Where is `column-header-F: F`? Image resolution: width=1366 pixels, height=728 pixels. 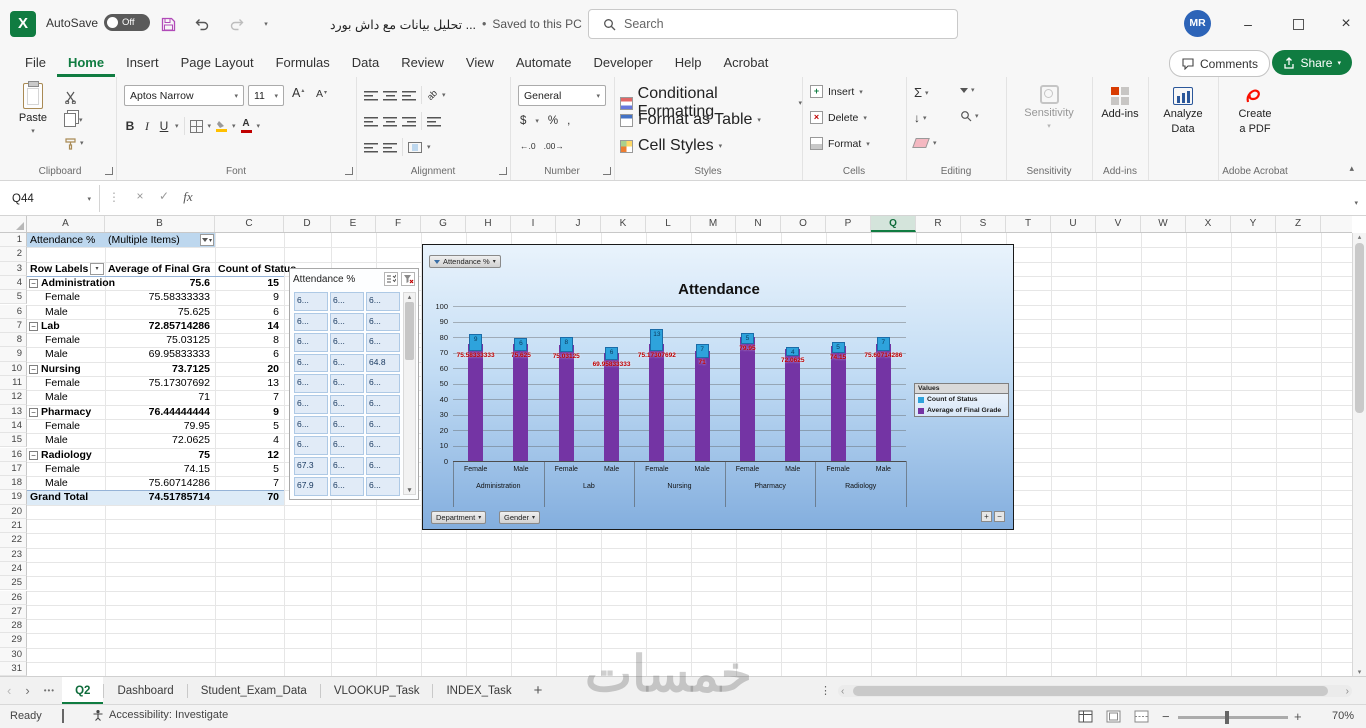 column-header-F: F is located at coordinates (398, 224).